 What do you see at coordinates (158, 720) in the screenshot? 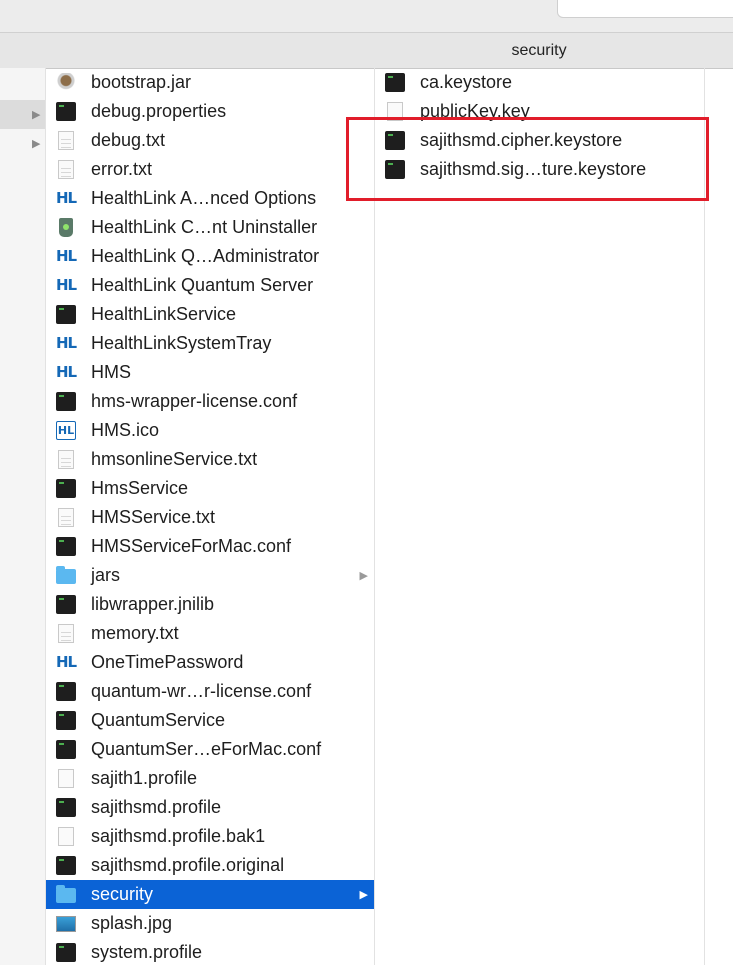
I see `item-label: QuantumService` at bounding box center [158, 720].